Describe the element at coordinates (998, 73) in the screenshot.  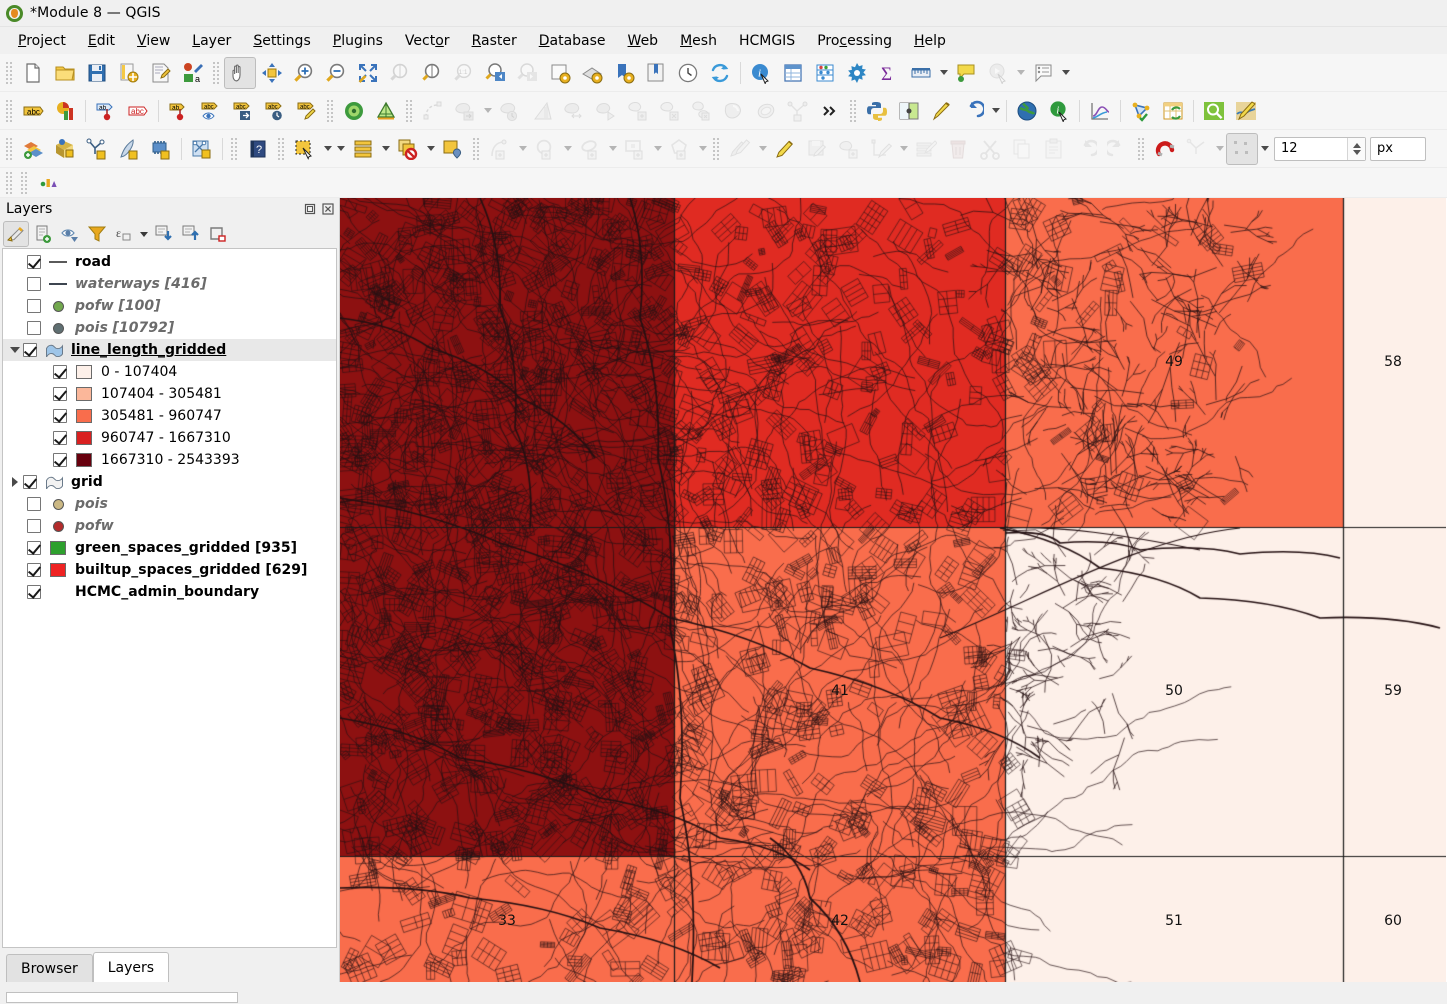
I see `run-feature-action-icon` at that location.